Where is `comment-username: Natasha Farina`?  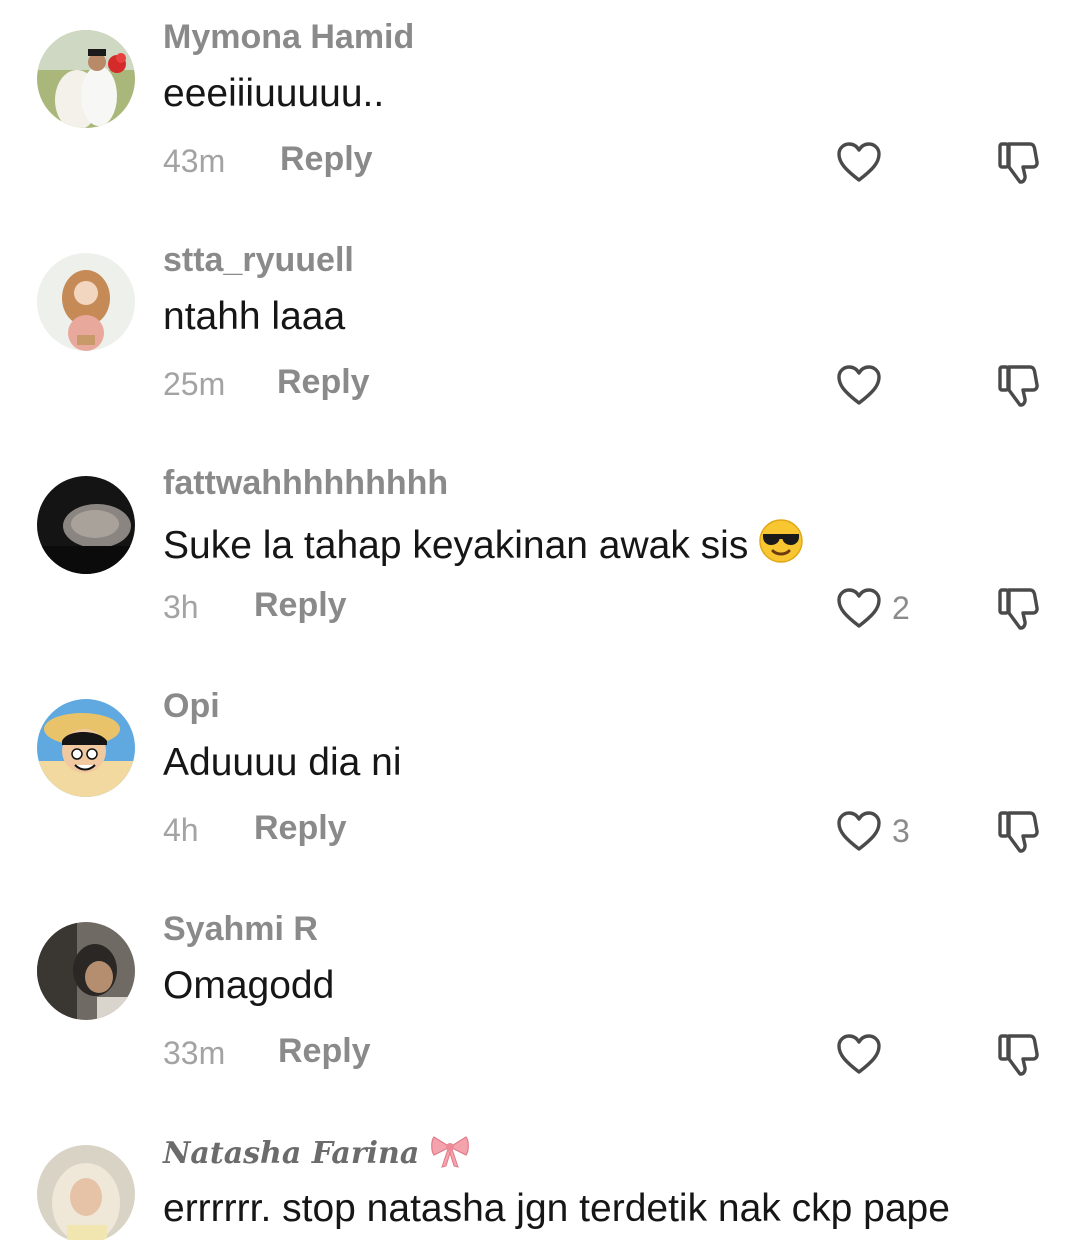
comment-username: Natasha Farina is located at coordinates (316, 1152).